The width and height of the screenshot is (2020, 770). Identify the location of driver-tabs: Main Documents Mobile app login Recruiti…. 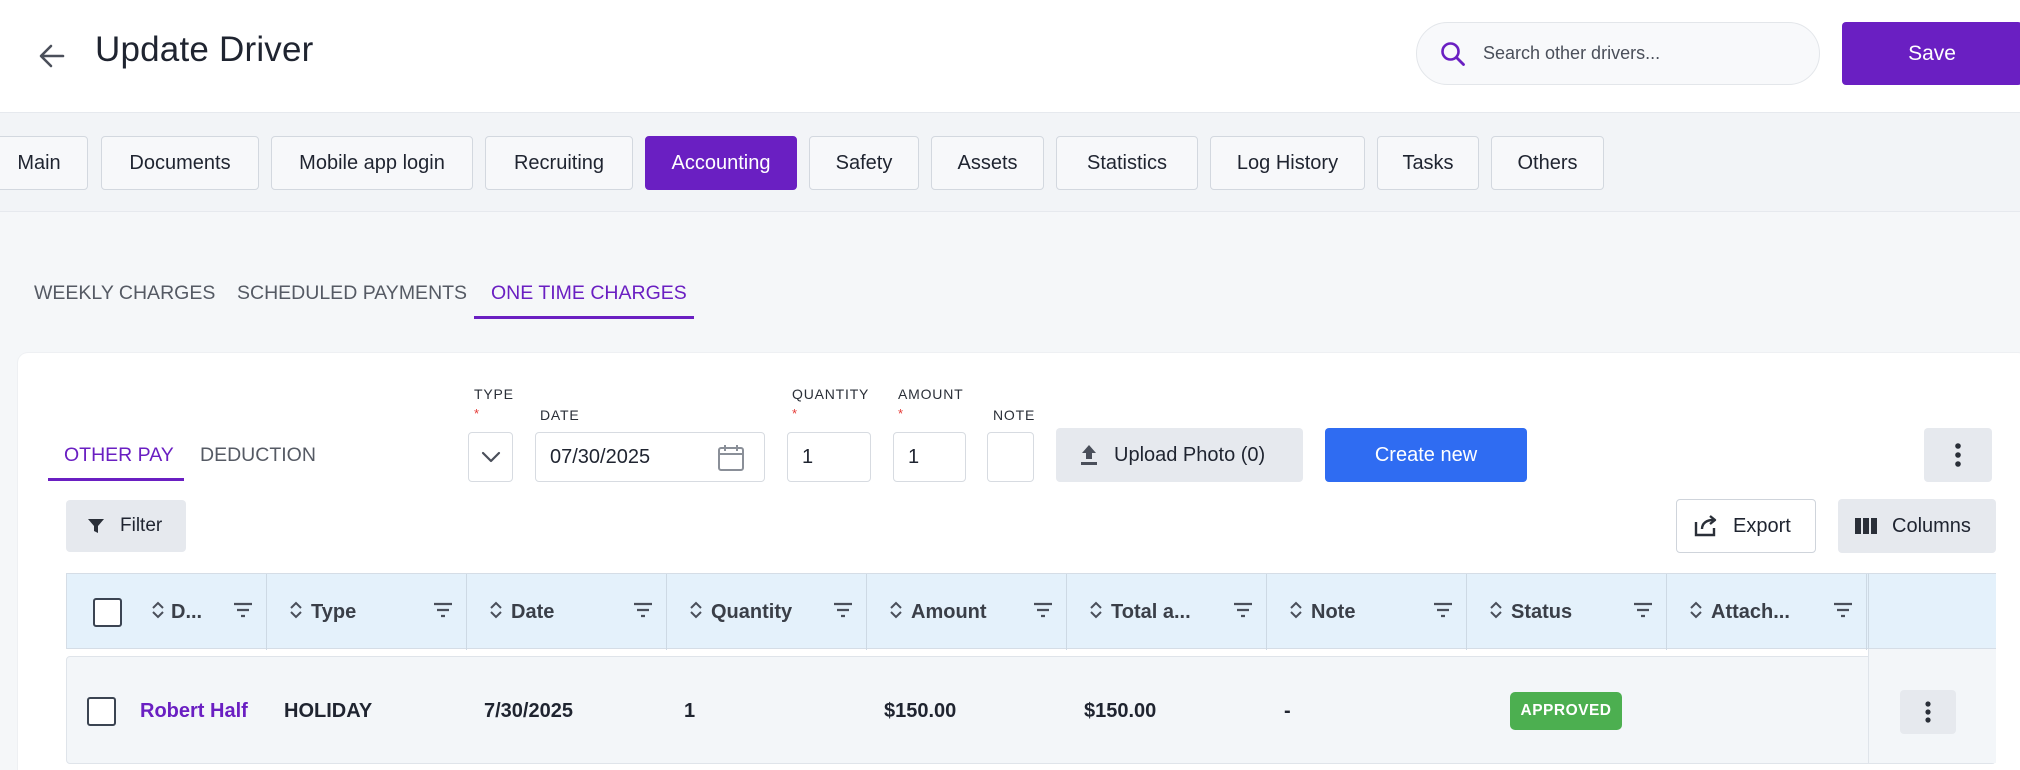
(1010, 162).